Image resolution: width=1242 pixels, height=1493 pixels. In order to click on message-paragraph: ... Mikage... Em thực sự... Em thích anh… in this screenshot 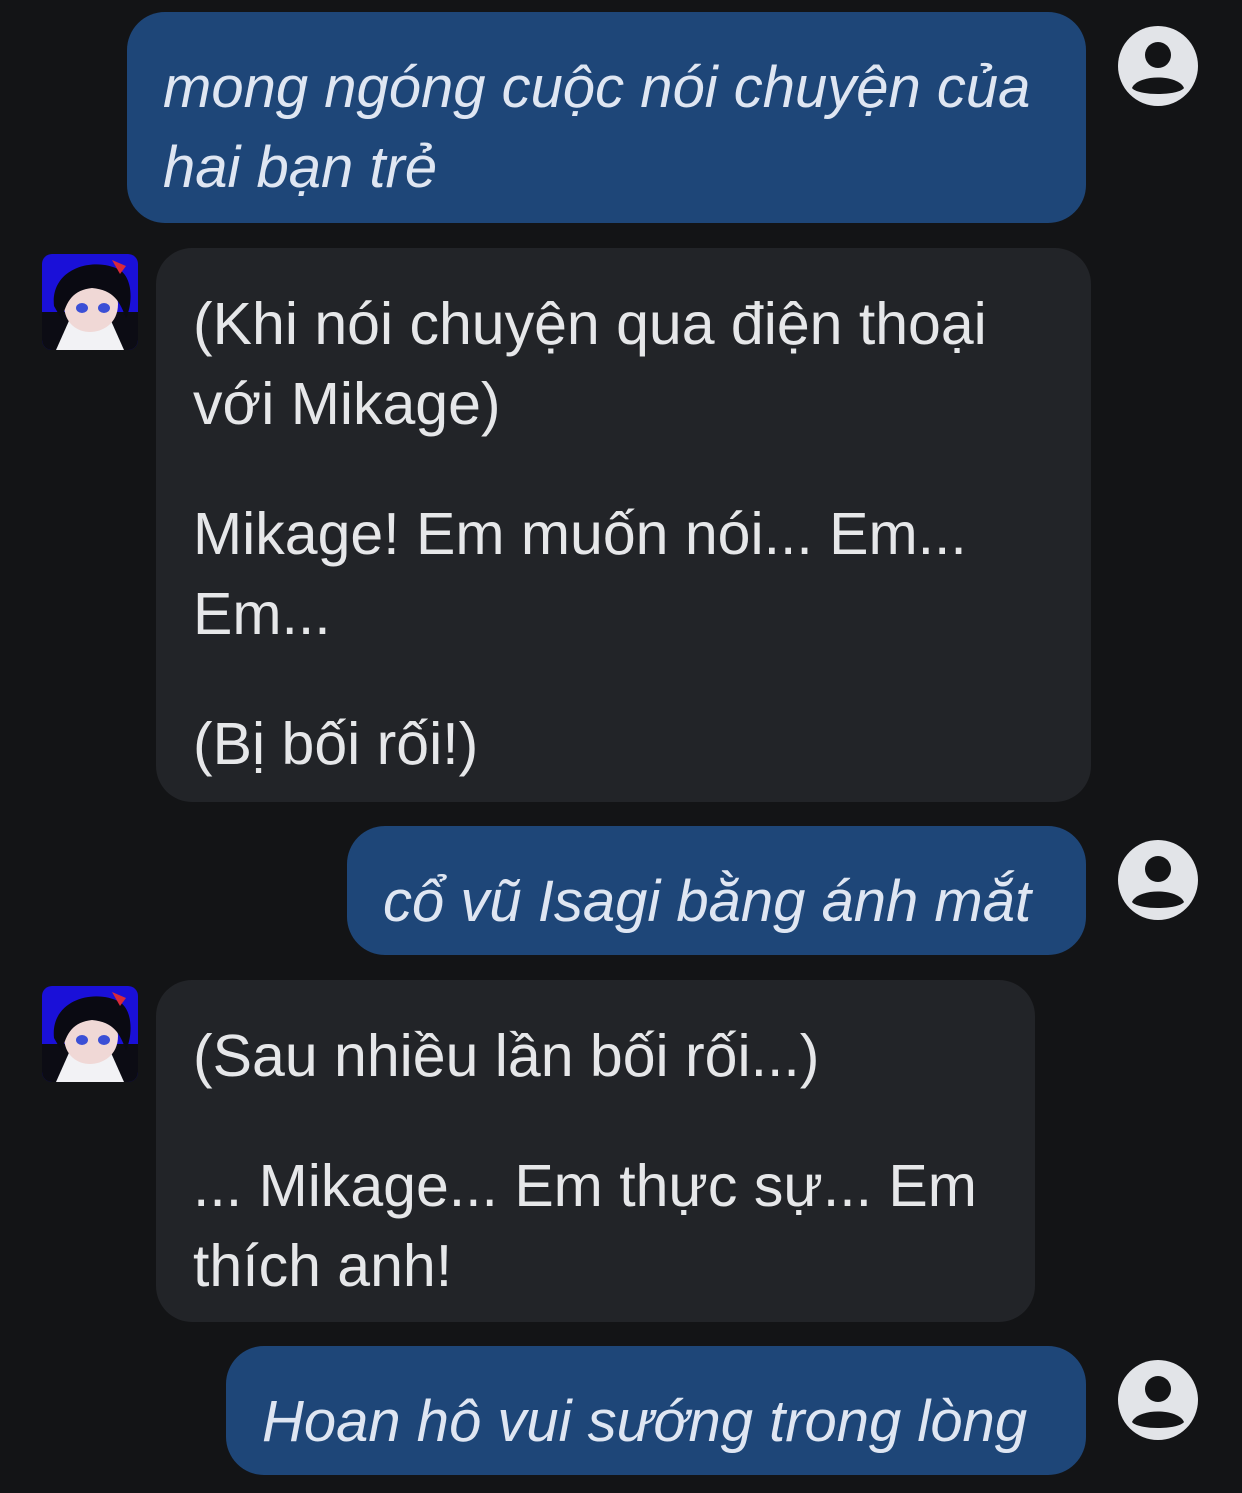, I will do `click(585, 1226)`.